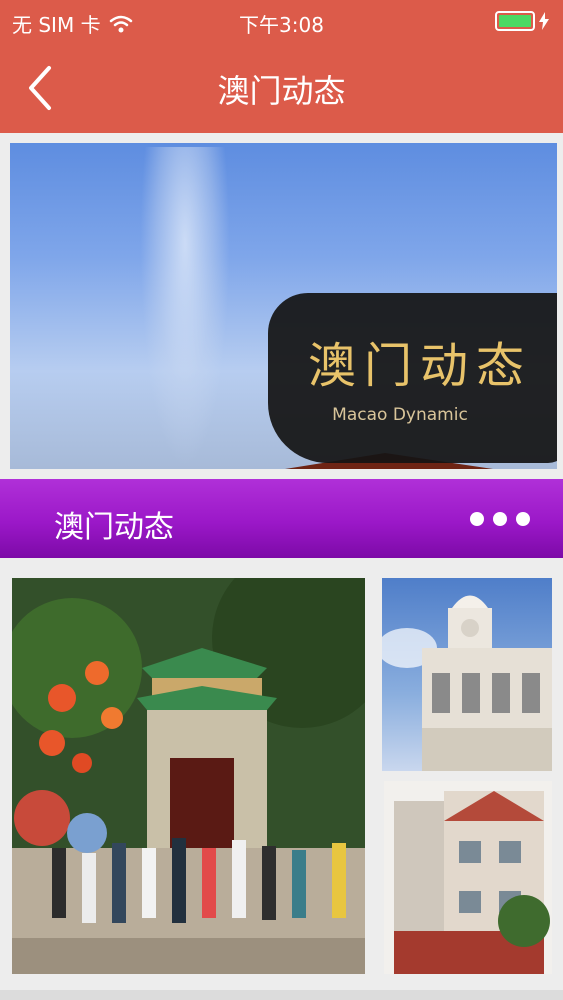 The width and height of the screenshot is (563, 1000). Describe the element at coordinates (114, 527) in the screenshot. I see `section-title: 澳门动态` at that location.